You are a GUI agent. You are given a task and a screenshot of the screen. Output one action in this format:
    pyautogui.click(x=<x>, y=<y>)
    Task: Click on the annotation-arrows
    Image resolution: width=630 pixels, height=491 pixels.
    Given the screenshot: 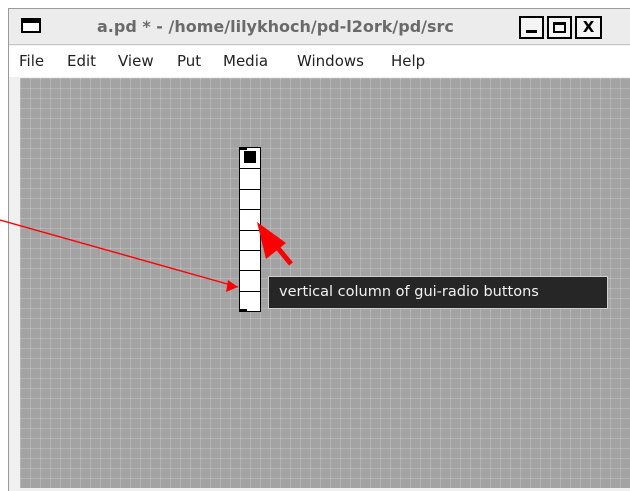 What is the action you would take?
    pyautogui.click(x=146, y=255)
    